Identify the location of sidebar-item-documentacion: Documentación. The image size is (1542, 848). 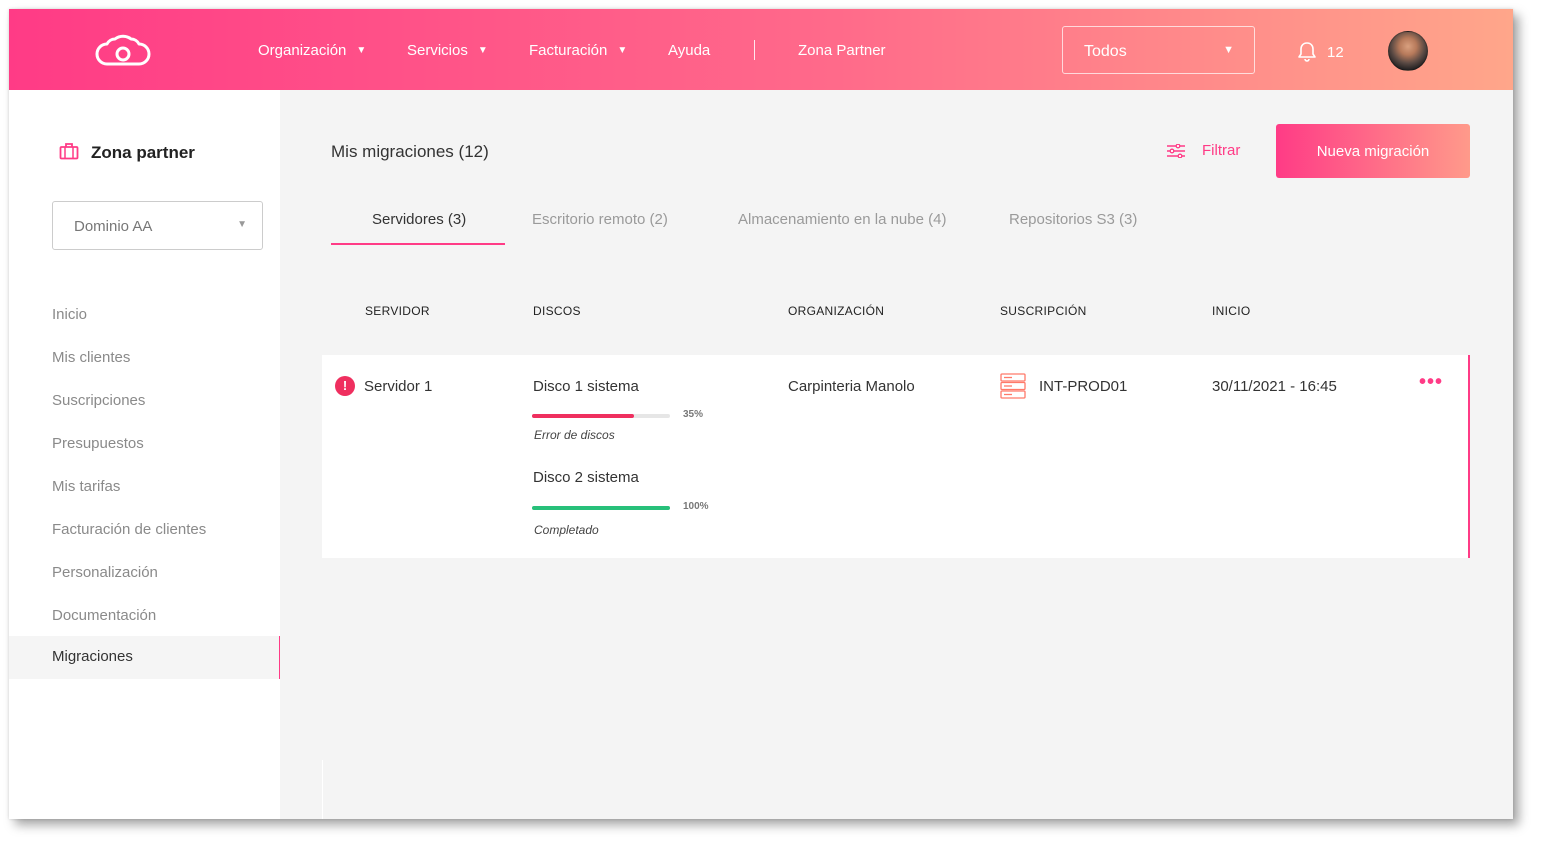
(144, 616).